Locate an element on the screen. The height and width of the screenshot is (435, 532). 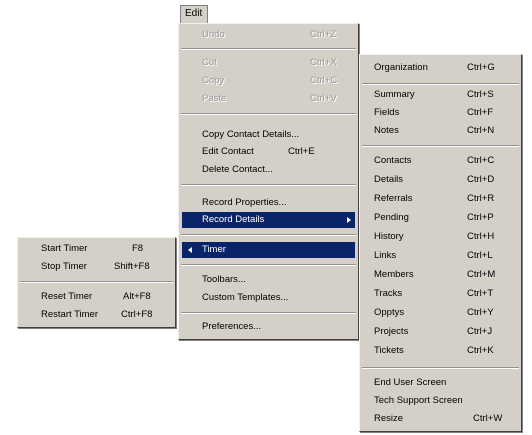
menu-item-end-user-screen: End User Screen is located at coordinates (440, 383).